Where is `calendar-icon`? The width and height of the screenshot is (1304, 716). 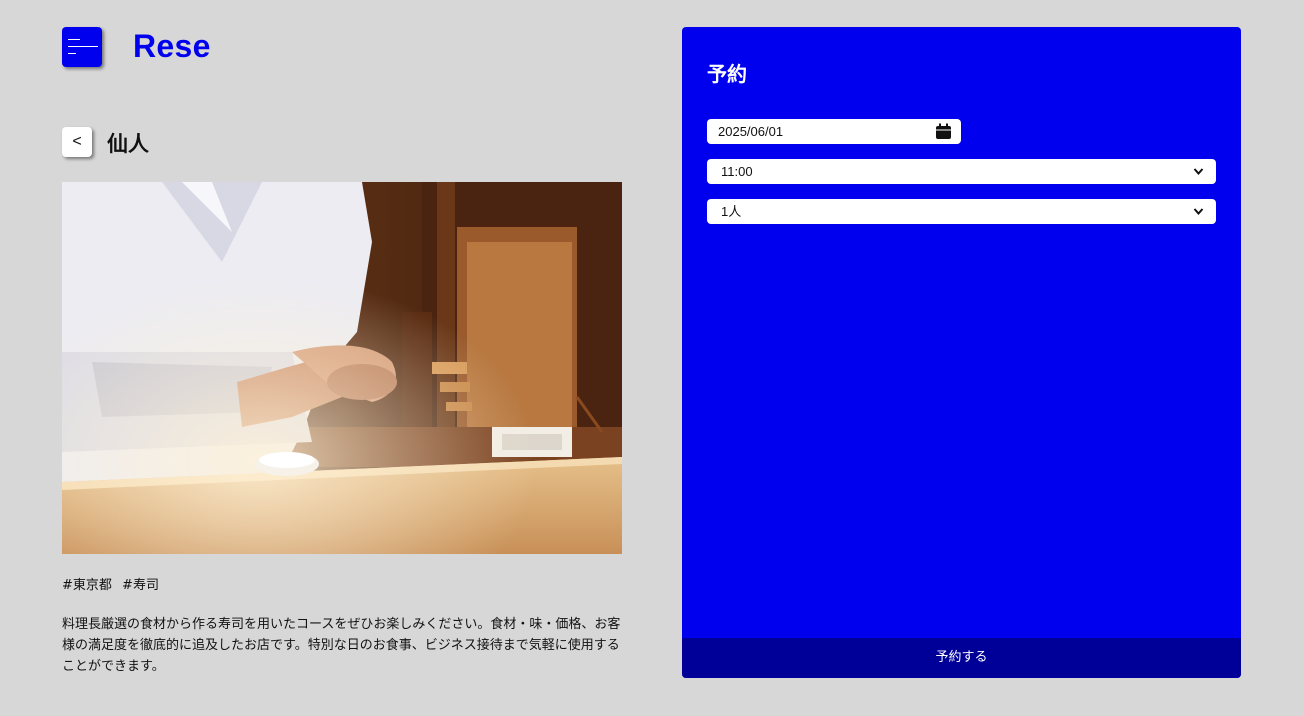 calendar-icon is located at coordinates (943, 131).